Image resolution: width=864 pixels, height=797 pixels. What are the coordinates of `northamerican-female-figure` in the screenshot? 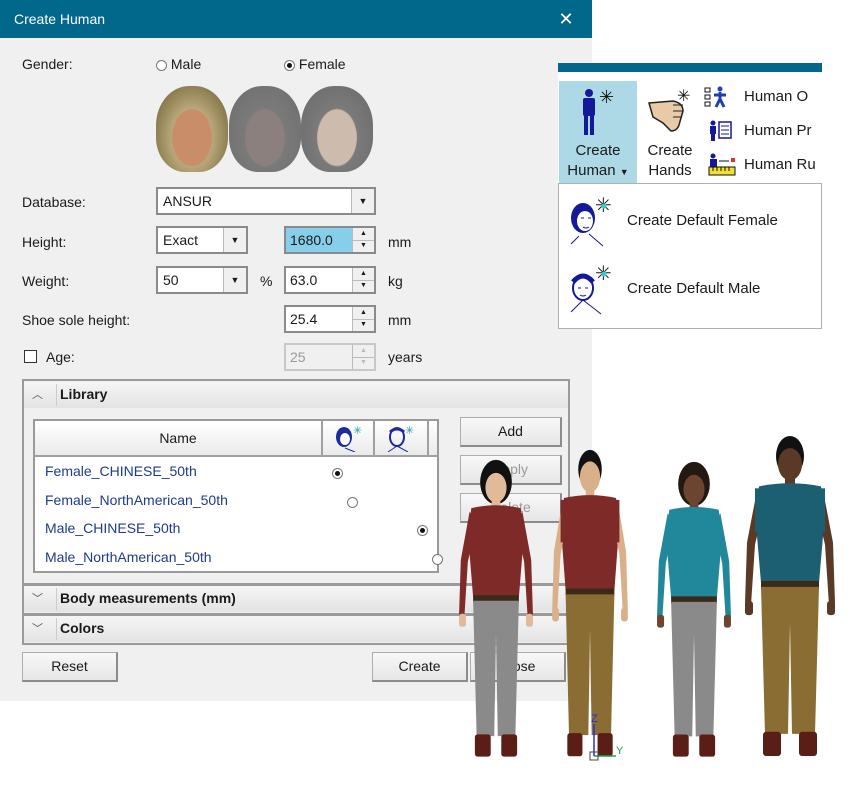 It's located at (694, 612).